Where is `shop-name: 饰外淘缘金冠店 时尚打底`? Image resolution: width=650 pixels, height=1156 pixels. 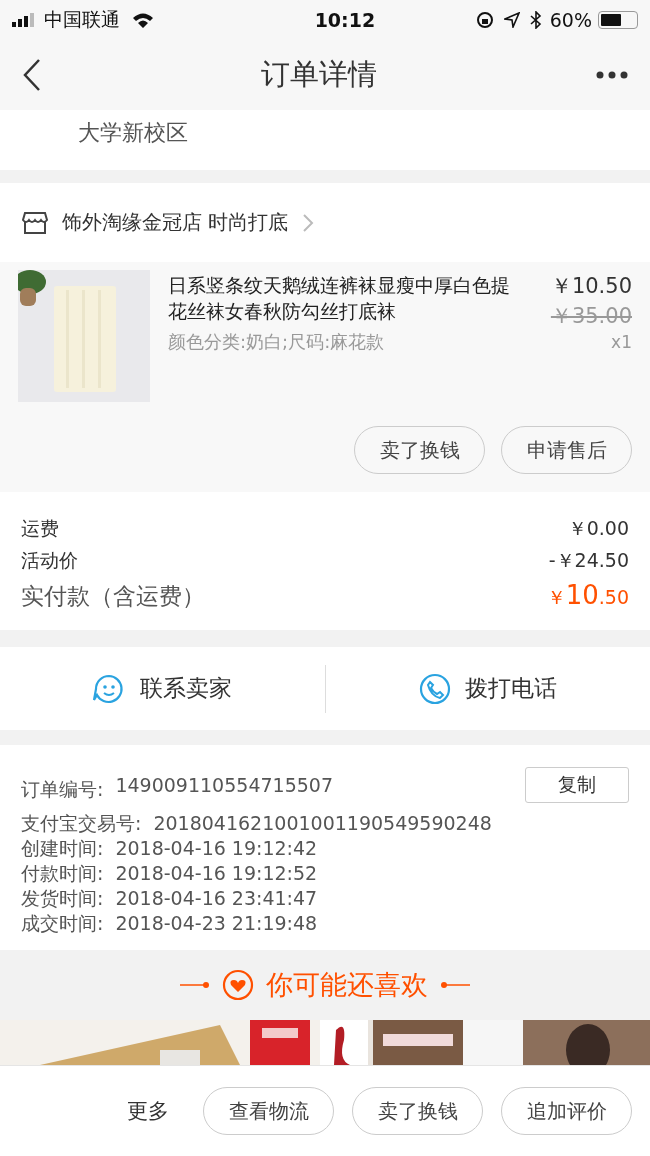 shop-name: 饰外淘缘金冠店 时尚打底 is located at coordinates (175, 222).